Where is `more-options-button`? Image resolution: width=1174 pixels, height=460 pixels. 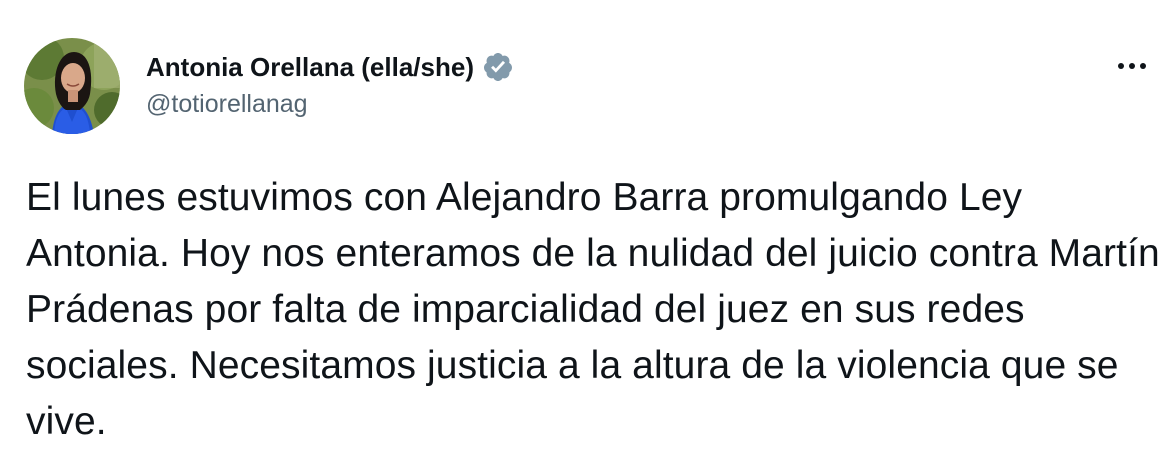
more-options-button is located at coordinates (1132, 66).